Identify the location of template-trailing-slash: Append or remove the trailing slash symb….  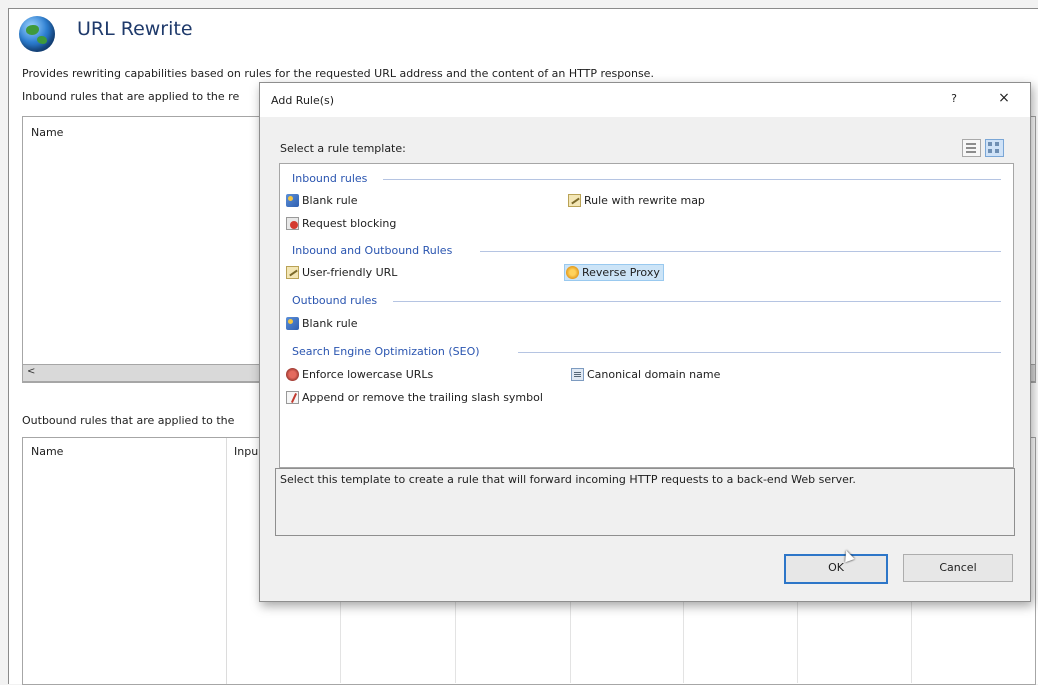
(415, 397).